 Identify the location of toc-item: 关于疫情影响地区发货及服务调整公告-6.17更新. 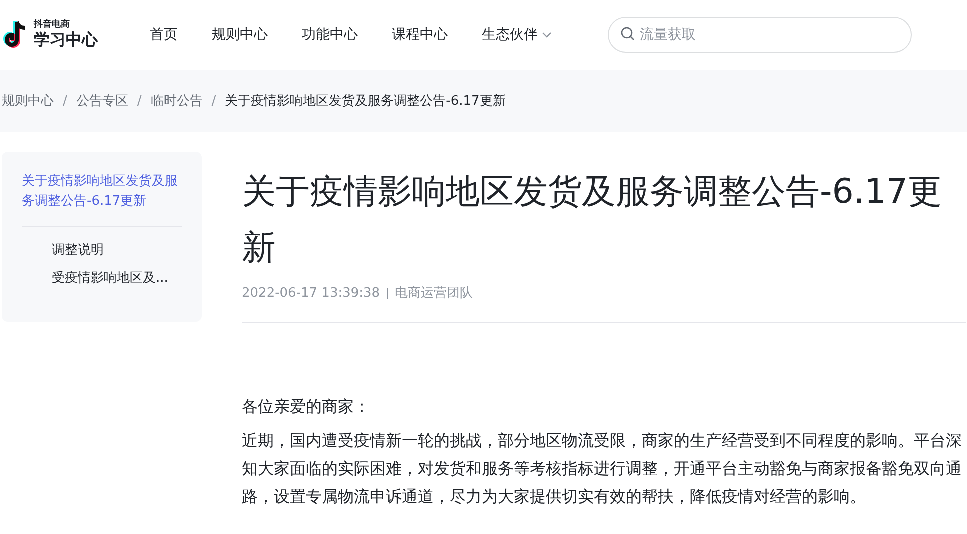
(102, 199).